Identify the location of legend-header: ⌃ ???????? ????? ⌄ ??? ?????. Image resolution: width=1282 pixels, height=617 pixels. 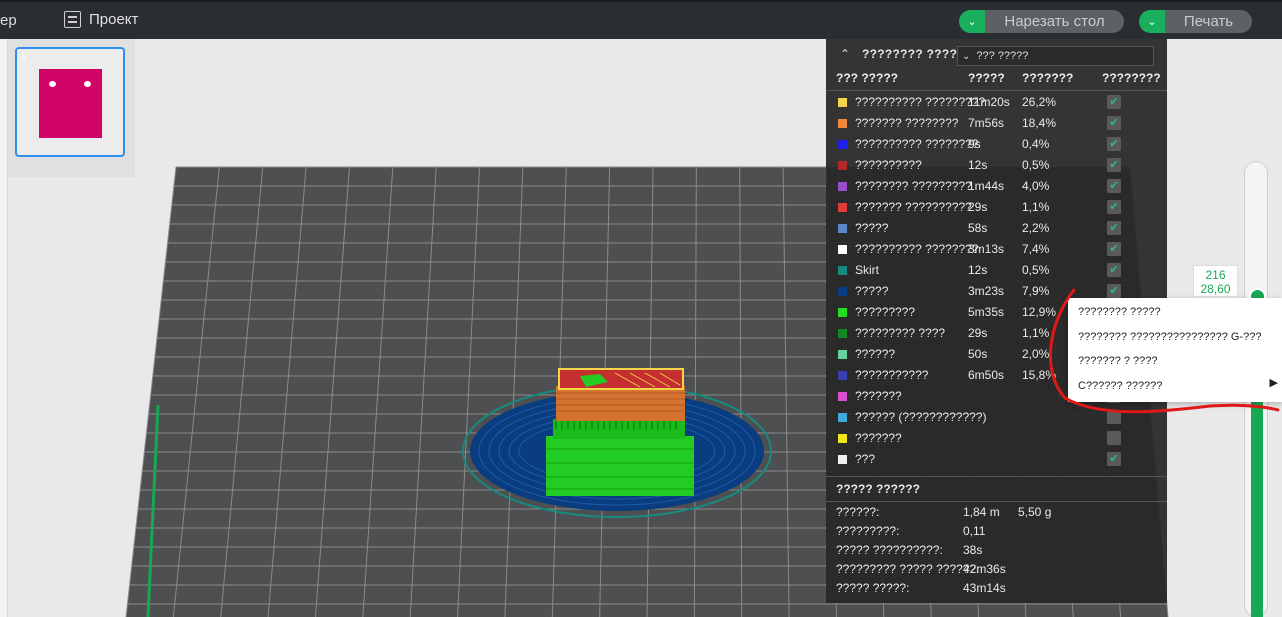
(996, 54).